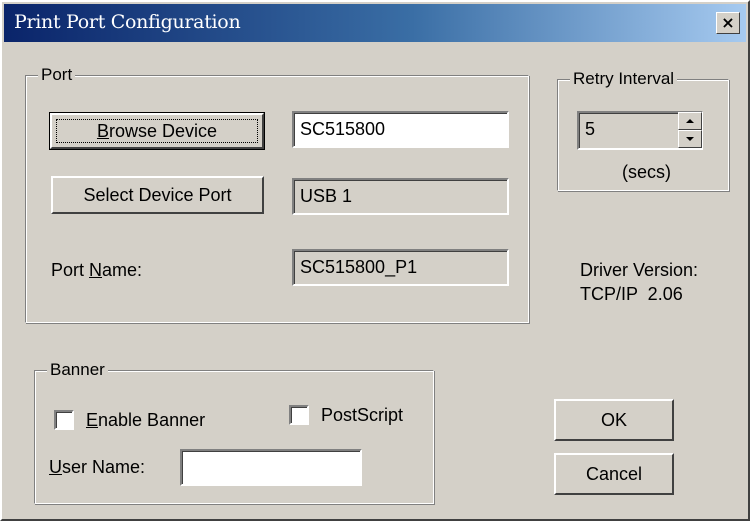 The height and width of the screenshot is (525, 754). I want to click on enable-banner-checkbox, so click(64, 420).